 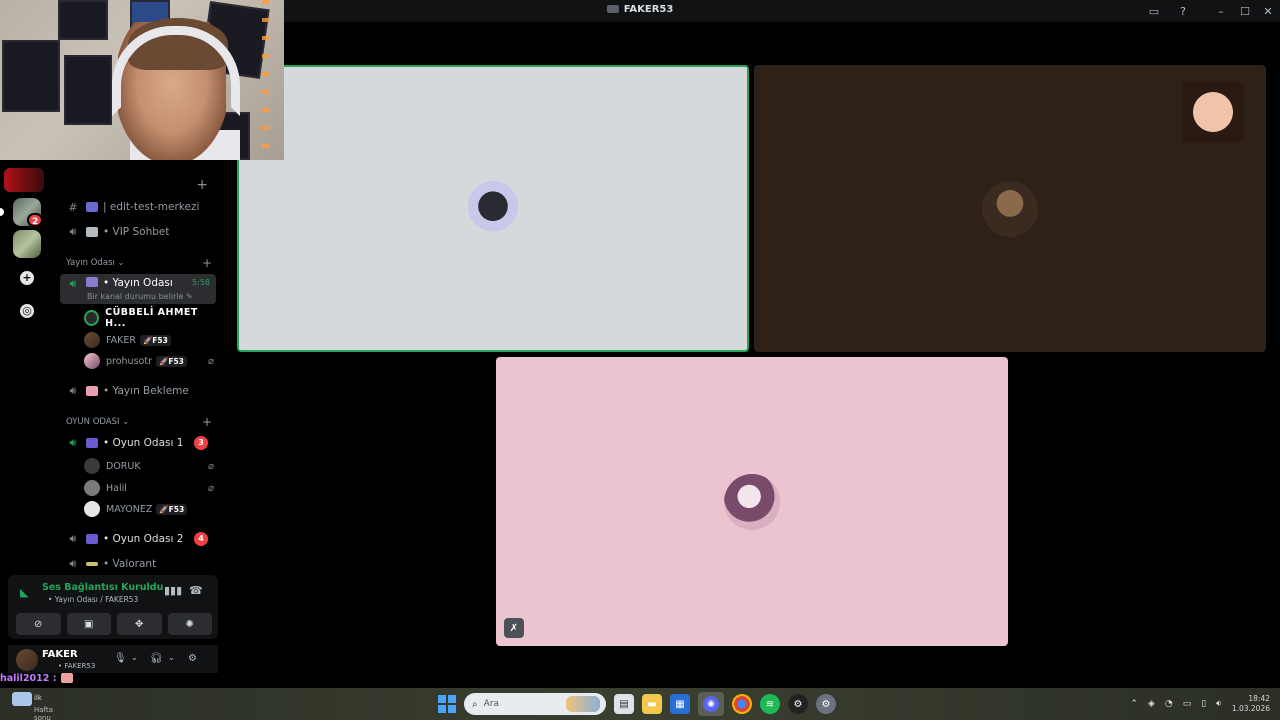 I want to click on inbox-icon: ▭, so click(x=1154, y=11).